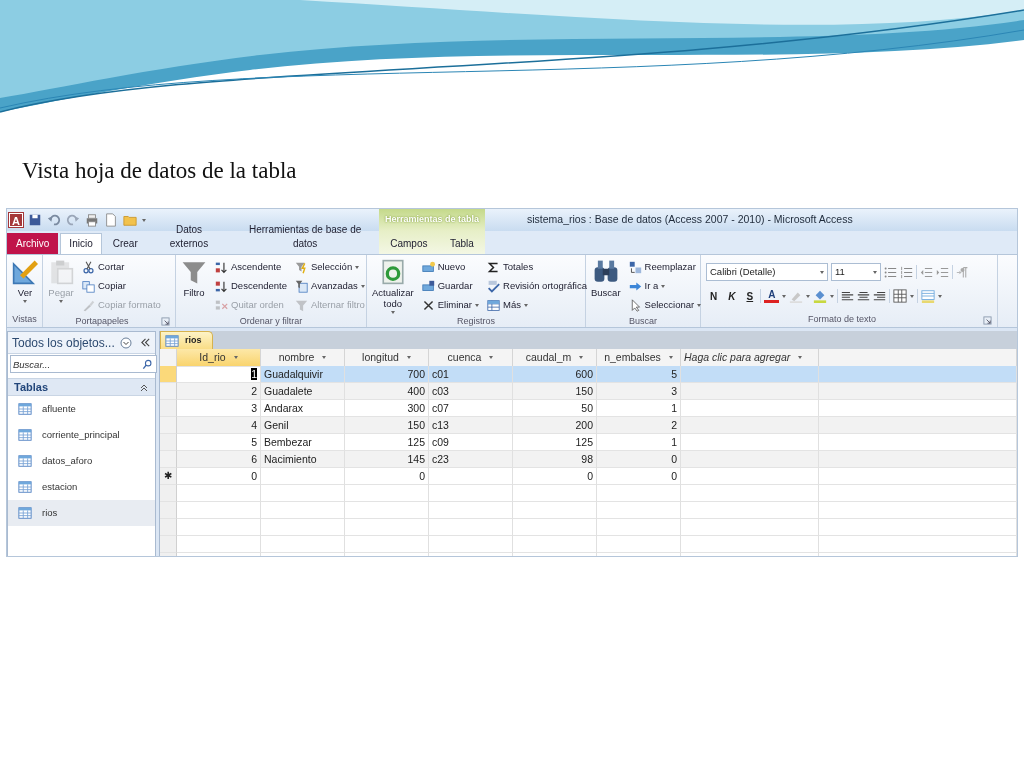 The image size is (1024, 768). What do you see at coordinates (848, 296) in the screenshot?
I see `align-left-icon` at bounding box center [848, 296].